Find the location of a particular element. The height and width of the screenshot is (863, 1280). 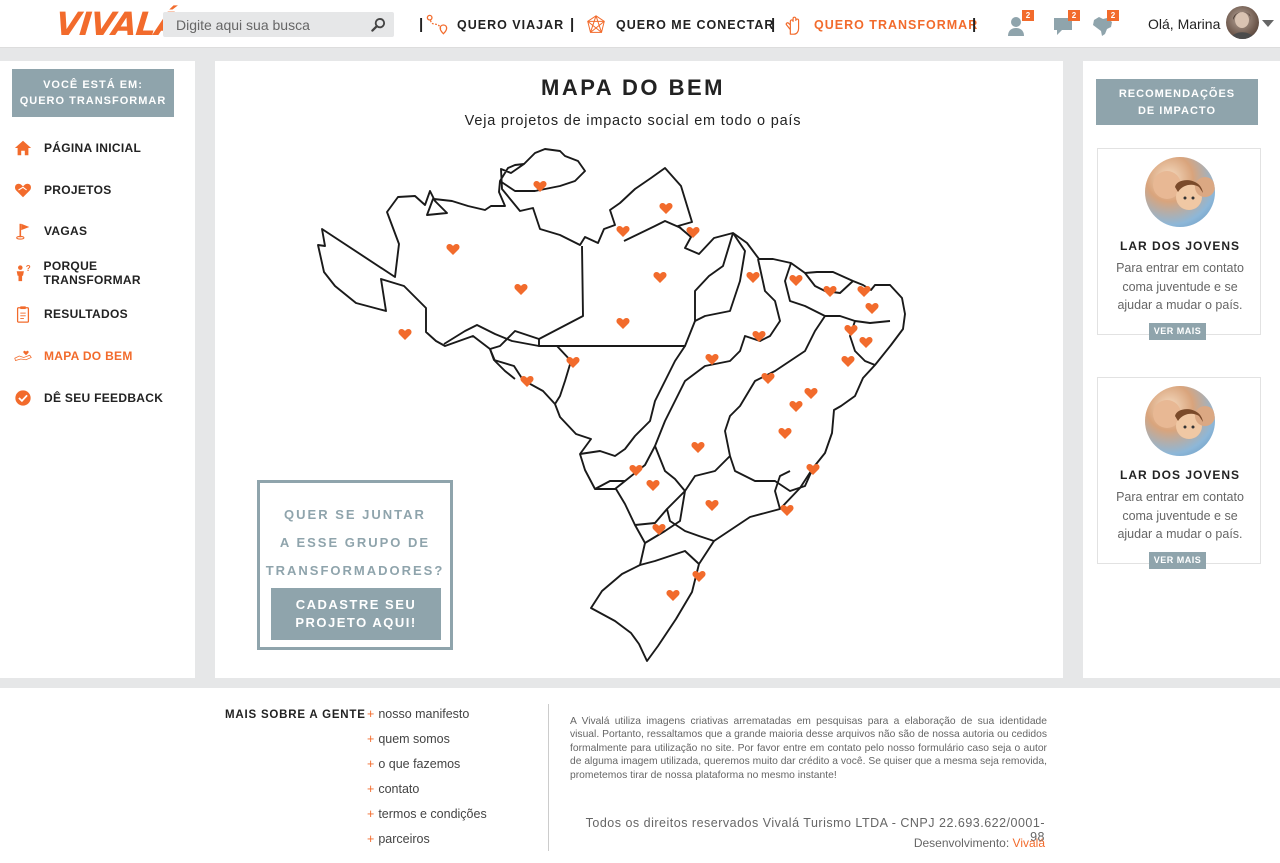

recommendations-title: RECOMENDAÇÕES DE IMPACTO is located at coordinates (1177, 102).